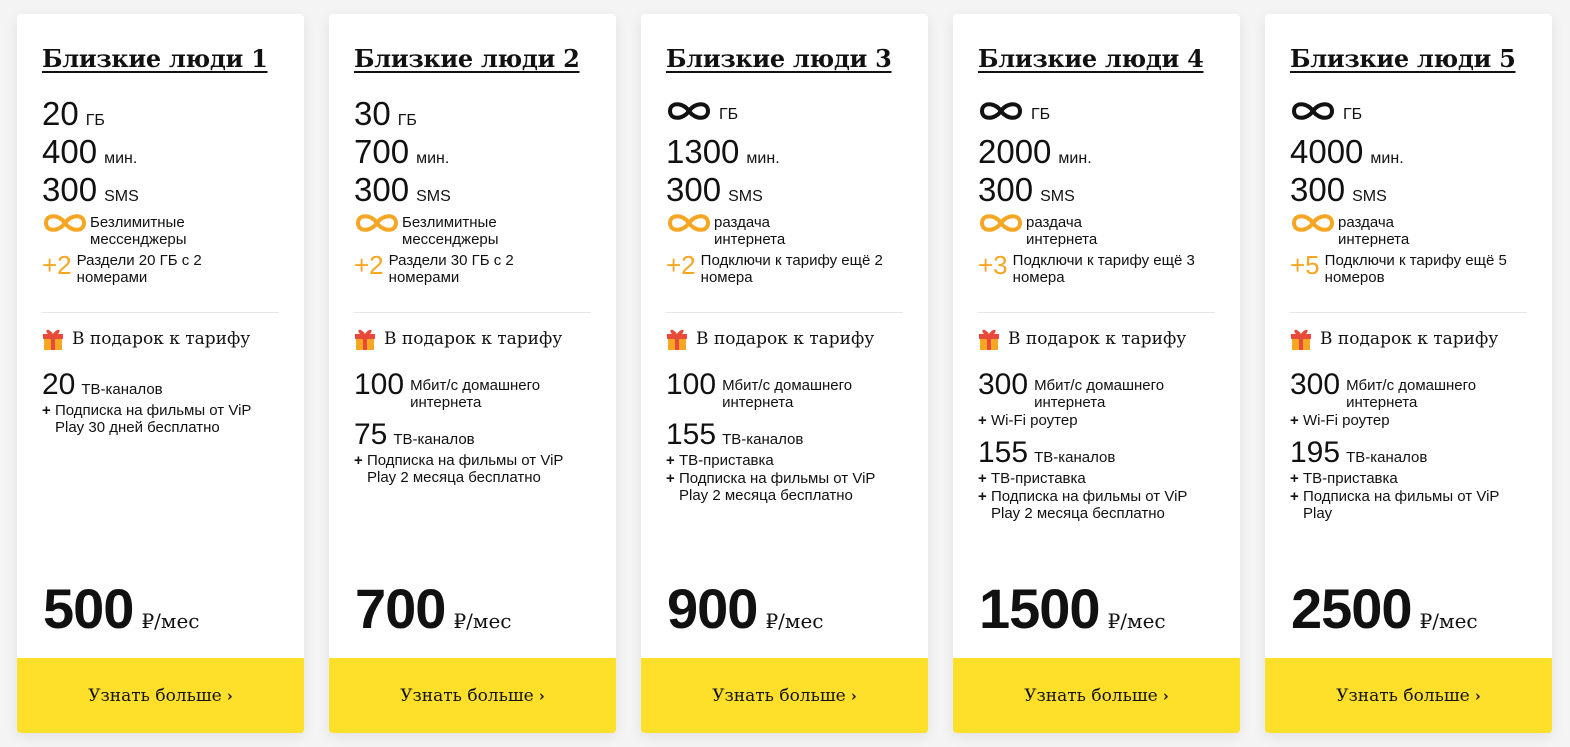  What do you see at coordinates (155, 58) in the screenshot?
I see `tariff-title-link: Близкие люди 1` at bounding box center [155, 58].